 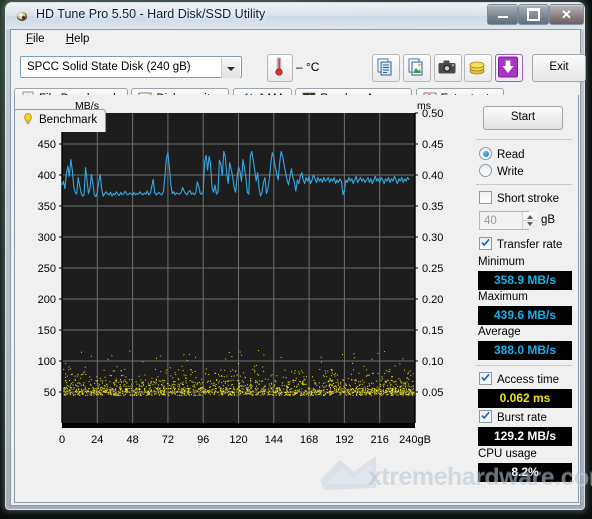 I want to click on y2-tick-label: 0.25, so click(x=432, y=269).